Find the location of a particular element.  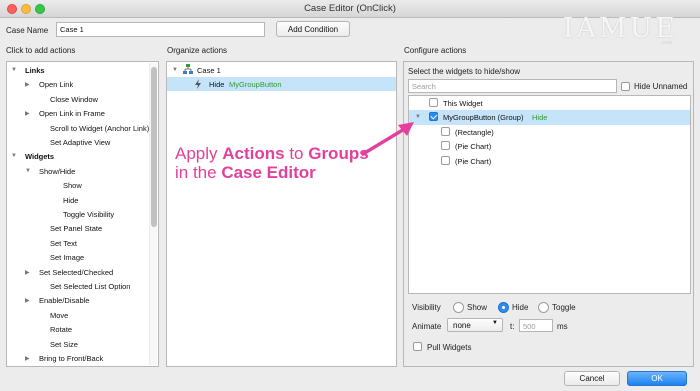

add-condition-button: Add Condition is located at coordinates (313, 29).